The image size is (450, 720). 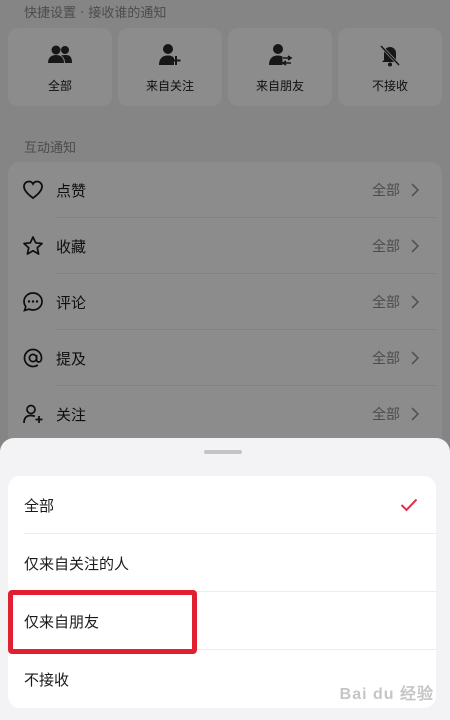 What do you see at coordinates (102, 622) in the screenshot?
I see `annotation-highlight-box` at bounding box center [102, 622].